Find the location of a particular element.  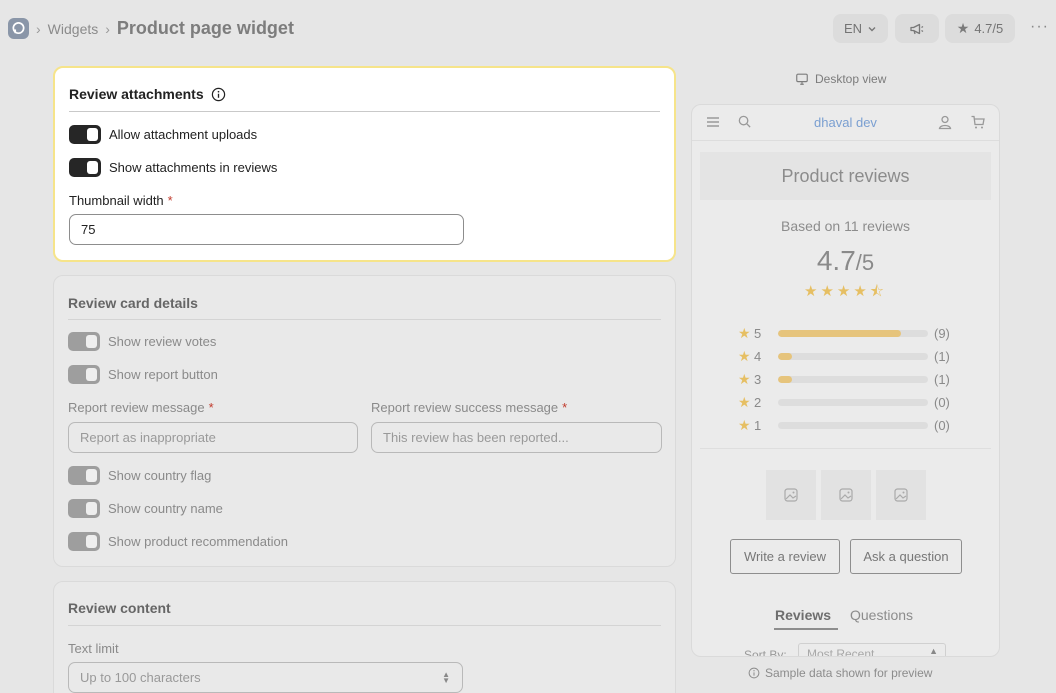

report-message-label: Report review message * is located at coordinates (141, 407).